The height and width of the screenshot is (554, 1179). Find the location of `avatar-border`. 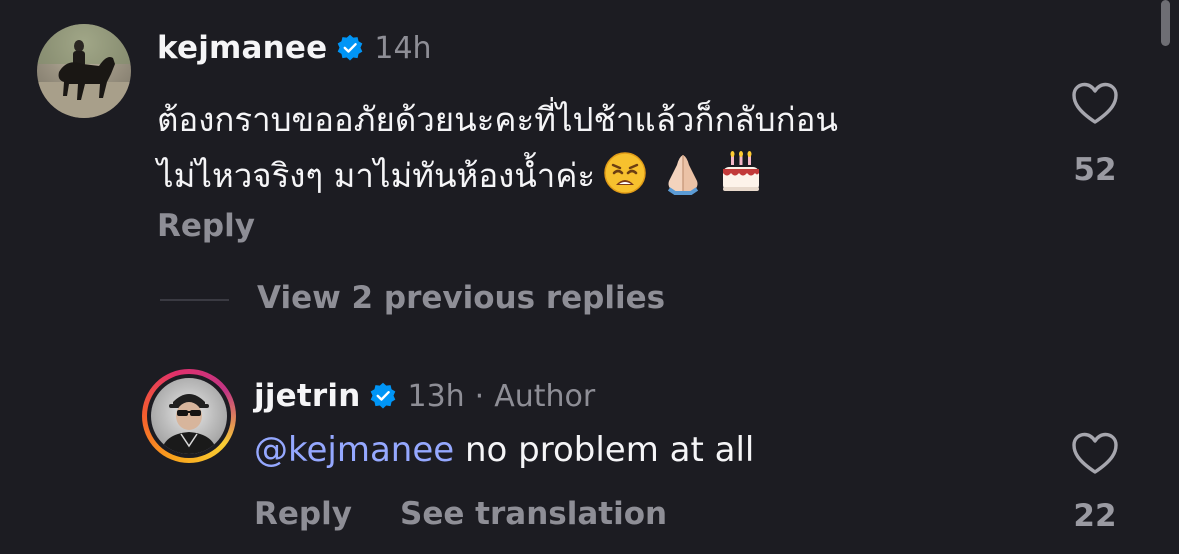

avatar-border is located at coordinates (189, 416).